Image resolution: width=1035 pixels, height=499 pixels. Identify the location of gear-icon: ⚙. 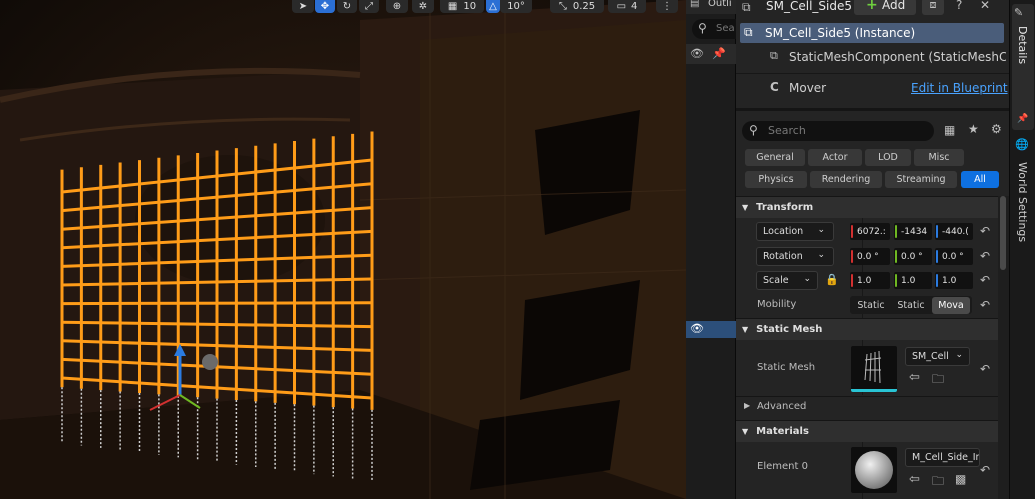
(996, 129).